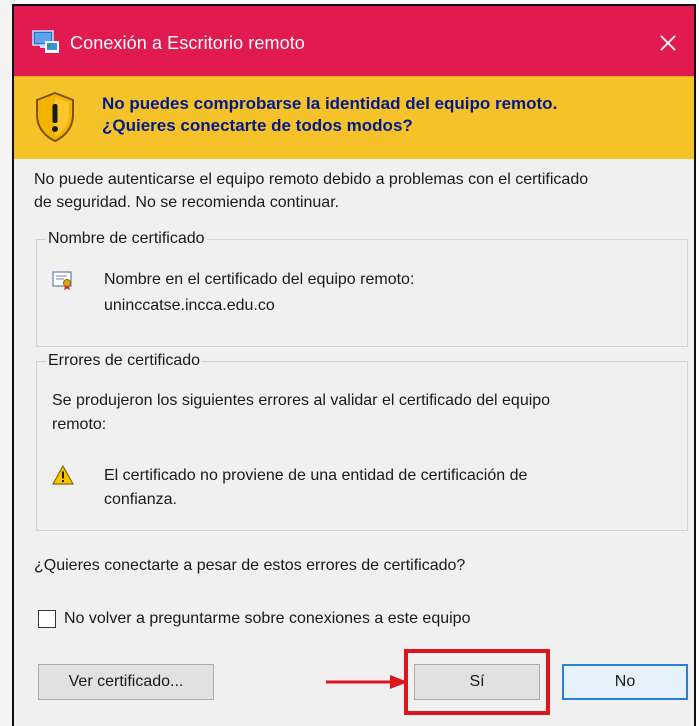 This screenshot has width=699, height=726. I want to click on certificate-name-value: uninccatse.incca.edu.co, so click(189, 305).